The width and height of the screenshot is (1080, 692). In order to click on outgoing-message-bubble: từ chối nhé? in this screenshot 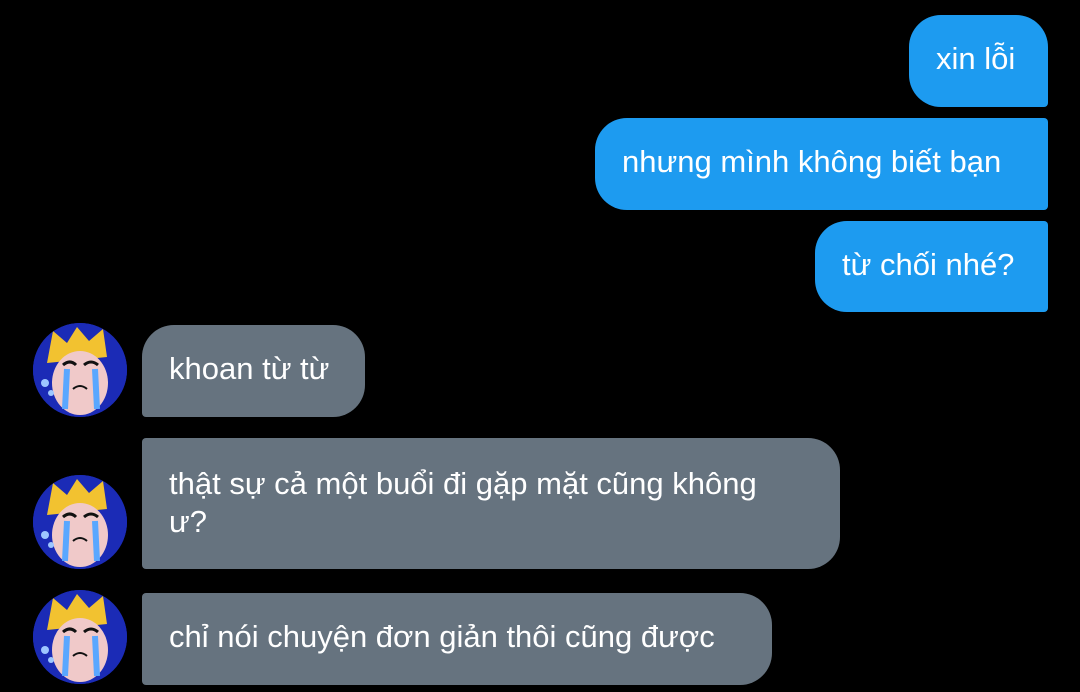, I will do `click(931, 266)`.